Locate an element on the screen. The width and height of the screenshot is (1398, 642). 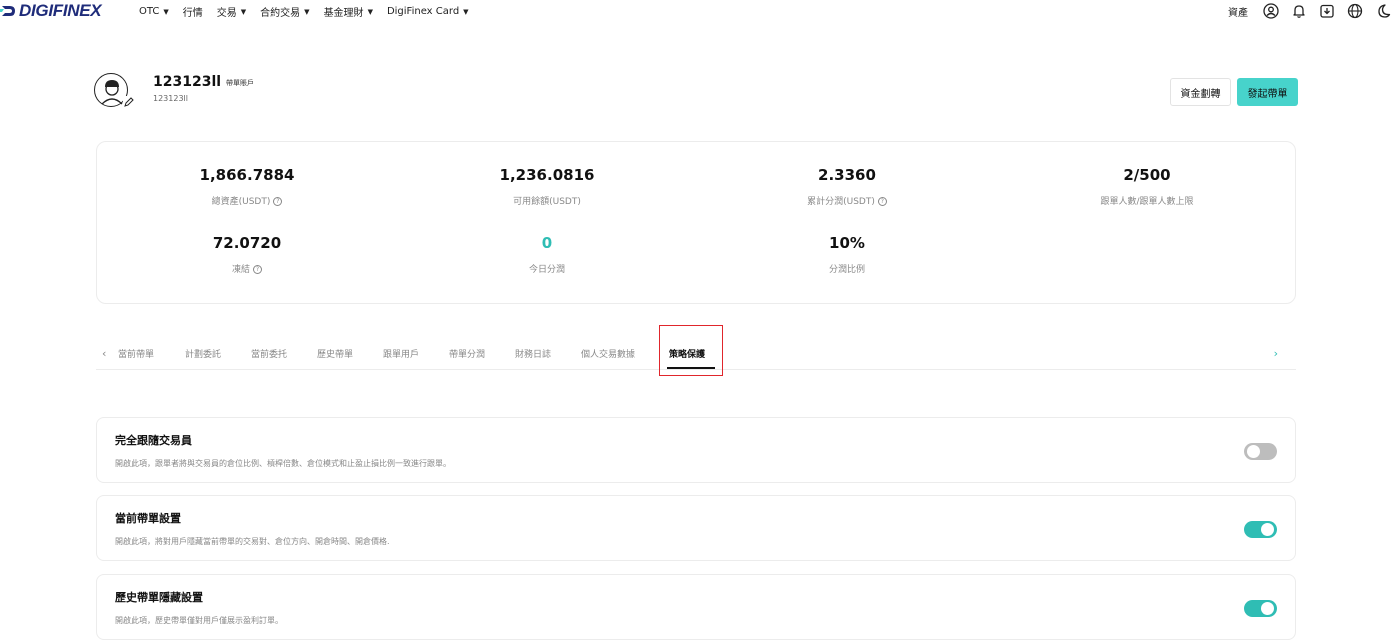
nav-item-label: 合約交易 is located at coordinates (280, 13).